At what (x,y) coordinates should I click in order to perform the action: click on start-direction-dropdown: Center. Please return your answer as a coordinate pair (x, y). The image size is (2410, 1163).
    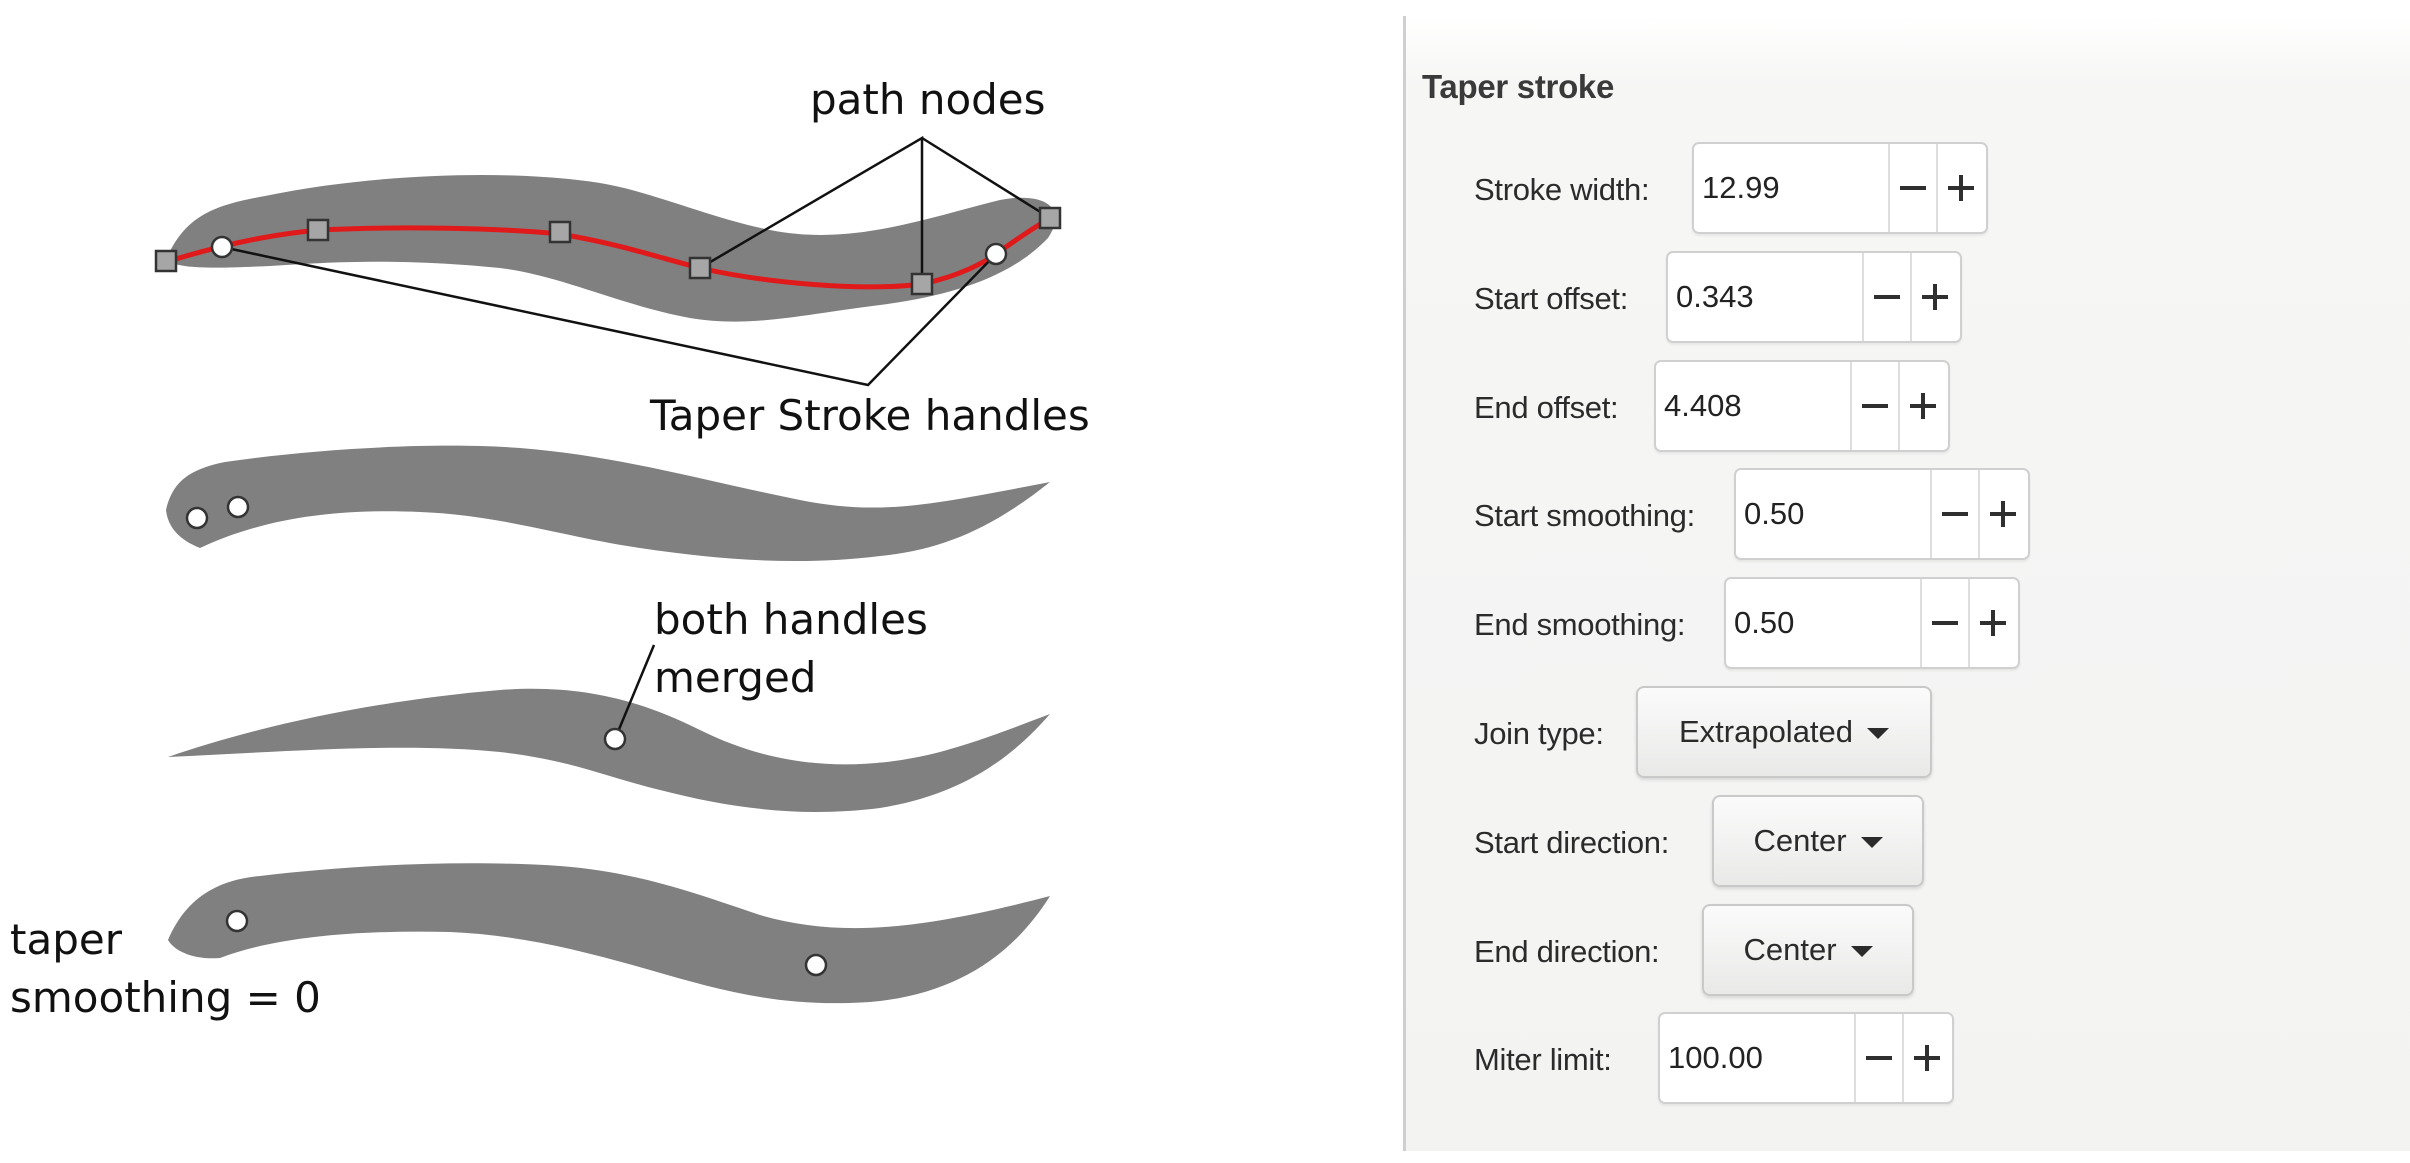
    Looking at the image, I should click on (1818, 841).